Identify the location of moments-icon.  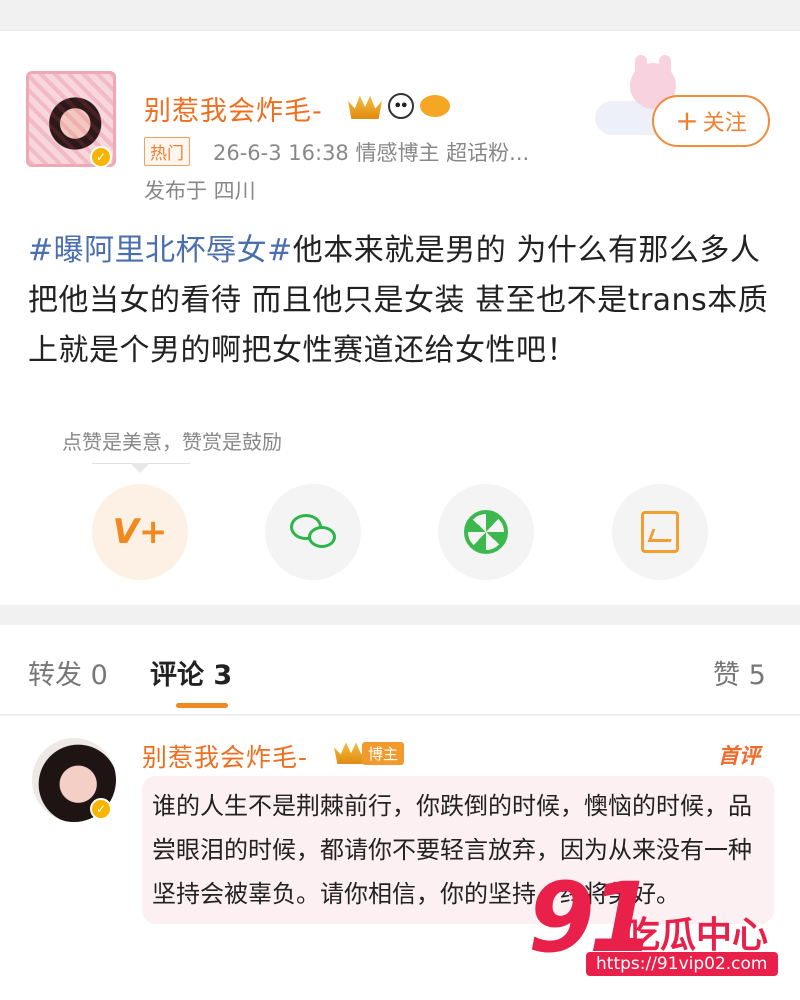
(486, 532).